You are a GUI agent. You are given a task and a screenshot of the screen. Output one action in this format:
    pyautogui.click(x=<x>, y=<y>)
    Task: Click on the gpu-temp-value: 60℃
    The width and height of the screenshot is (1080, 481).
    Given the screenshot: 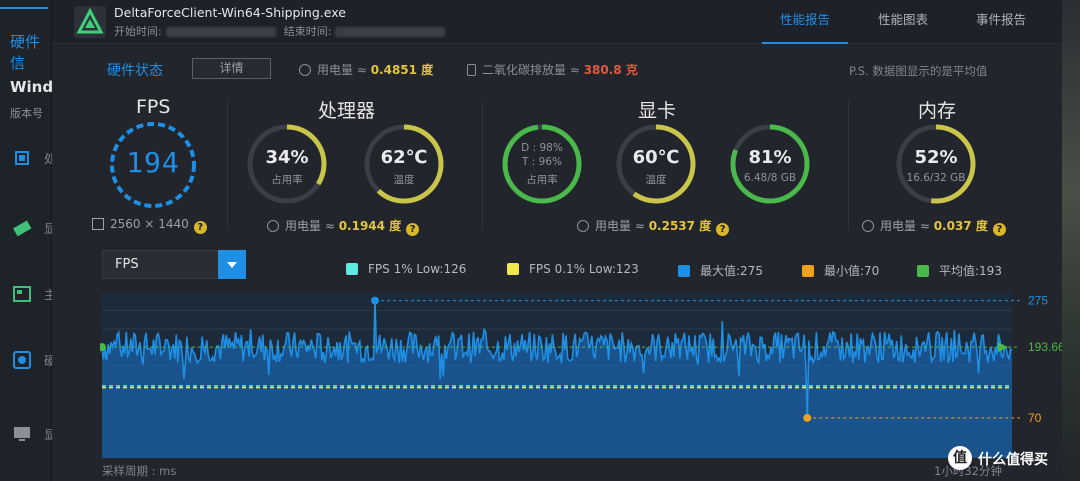 What is the action you would take?
    pyautogui.click(x=656, y=157)
    